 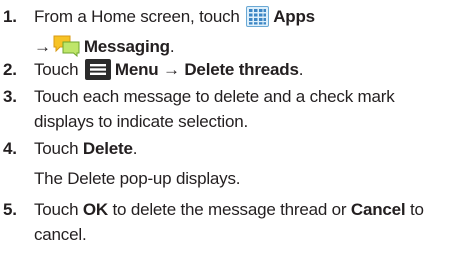 I want to click on step-text-segment: to, so click(x=414, y=209).